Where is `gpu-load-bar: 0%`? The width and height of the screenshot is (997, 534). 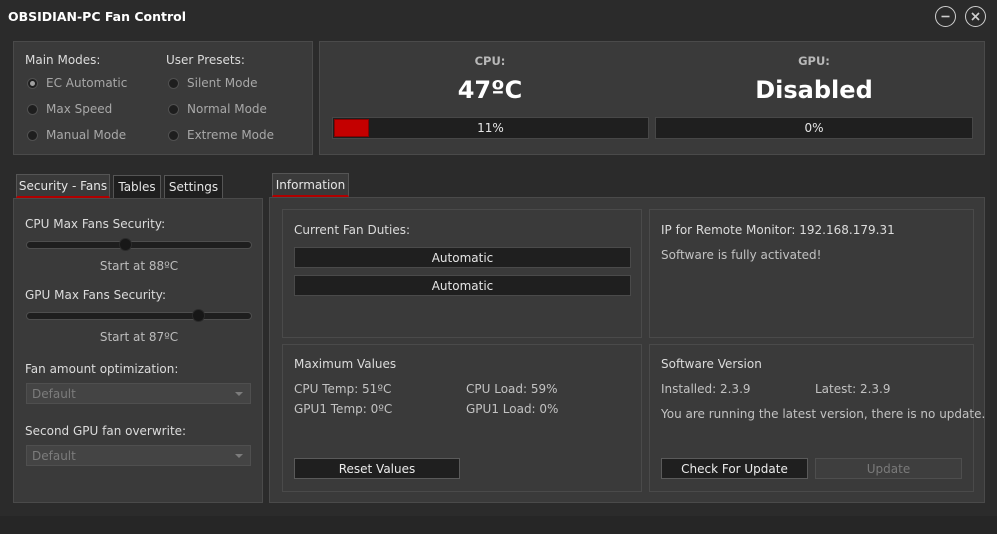
gpu-load-bar: 0% is located at coordinates (814, 128).